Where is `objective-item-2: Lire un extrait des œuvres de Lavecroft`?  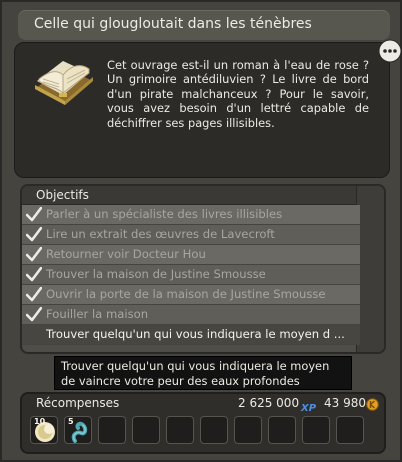 objective-item-2: Lire un extrait des œuvres de Lavecroft is located at coordinates (191, 235).